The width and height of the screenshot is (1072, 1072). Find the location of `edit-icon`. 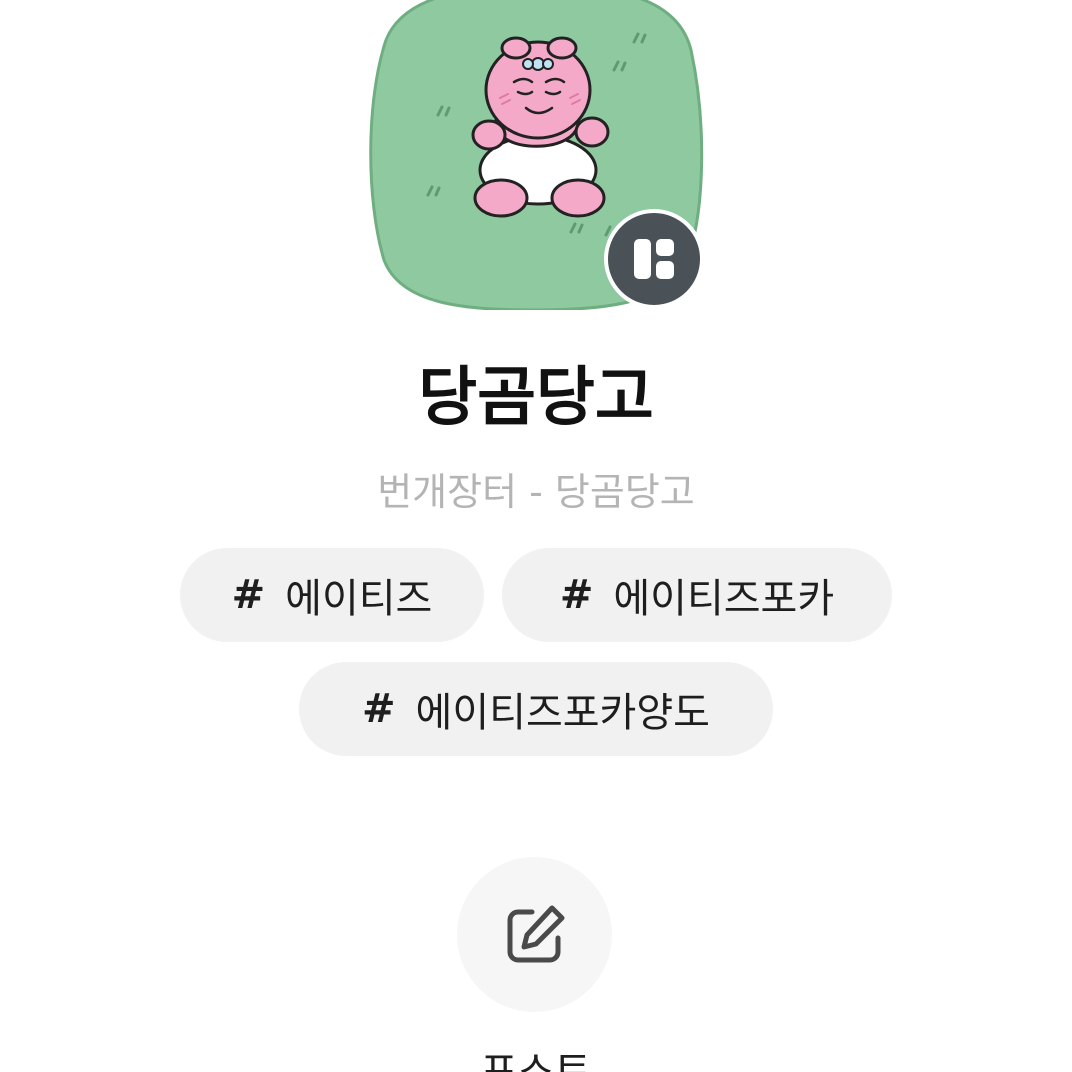

edit-icon is located at coordinates (535, 933).